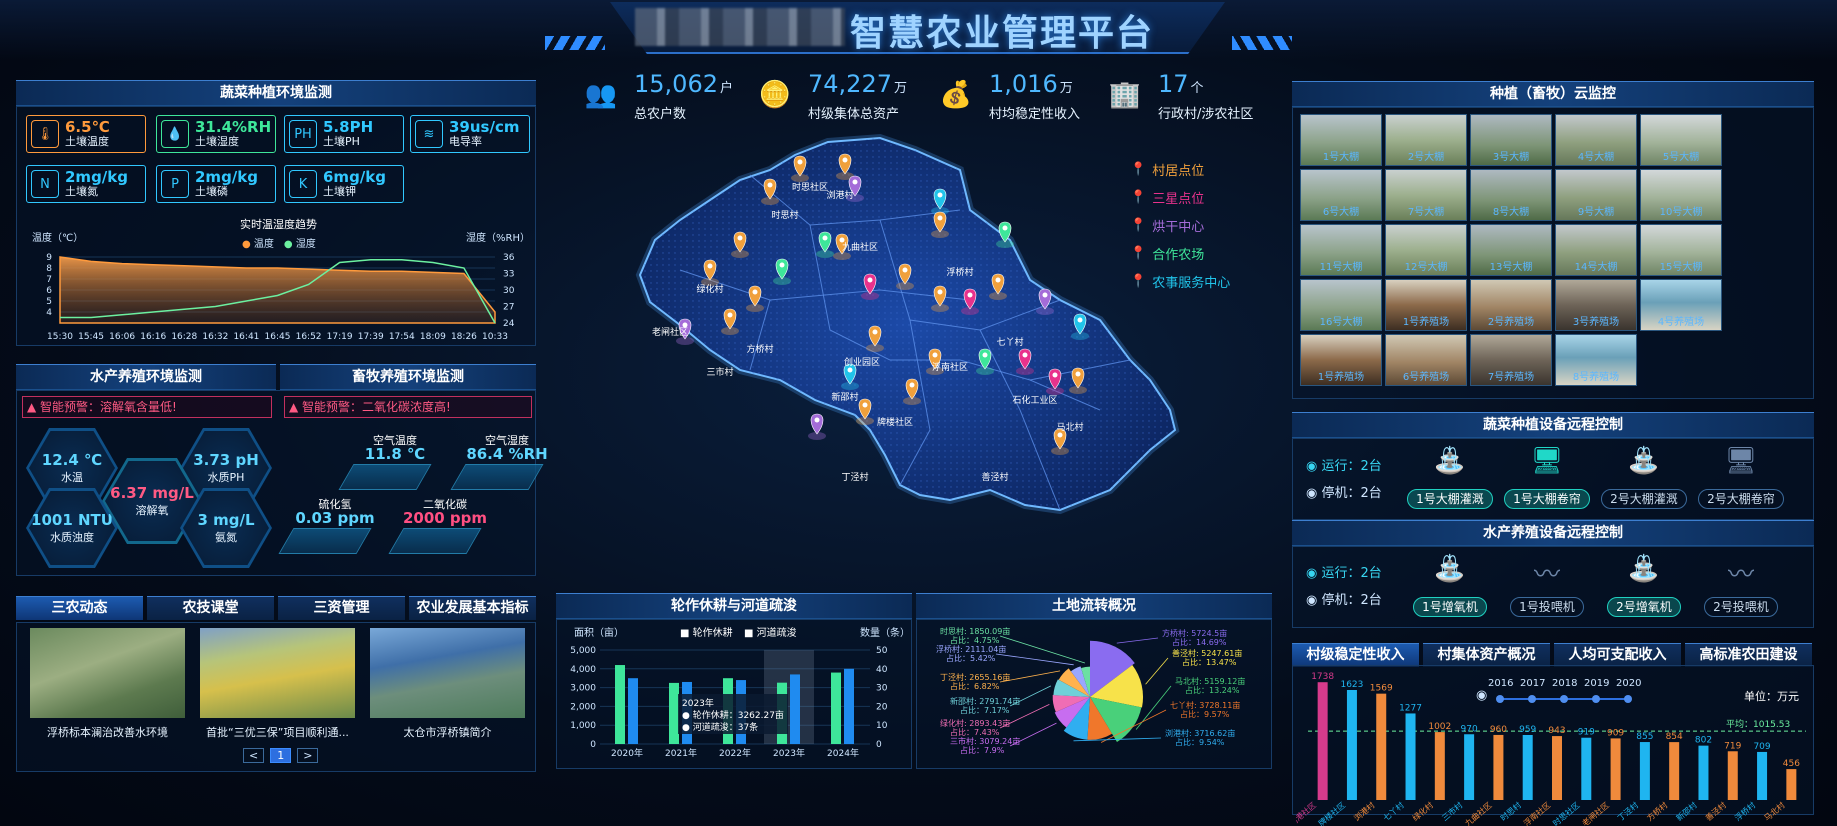  I want to click on device-toggle: 1号大棚卷帘, so click(1547, 499).